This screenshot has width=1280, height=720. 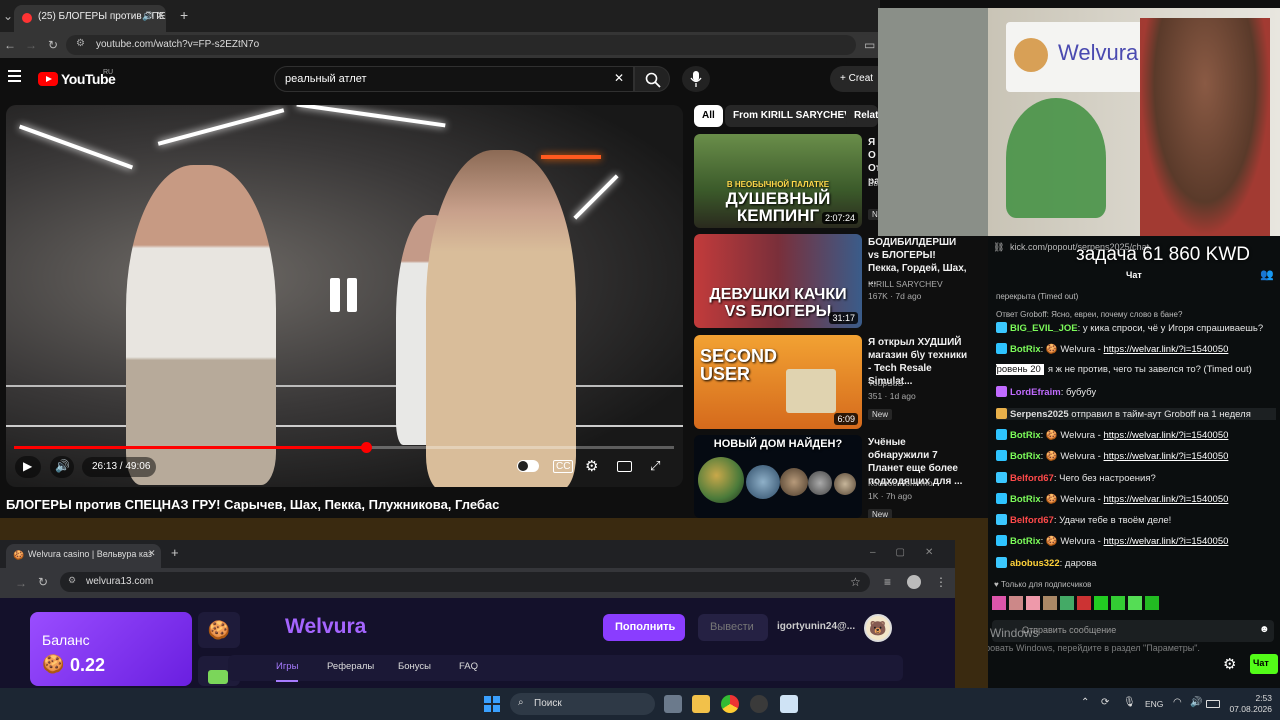 I want to click on chat-username: LordEfraim, so click(x=1035, y=392).